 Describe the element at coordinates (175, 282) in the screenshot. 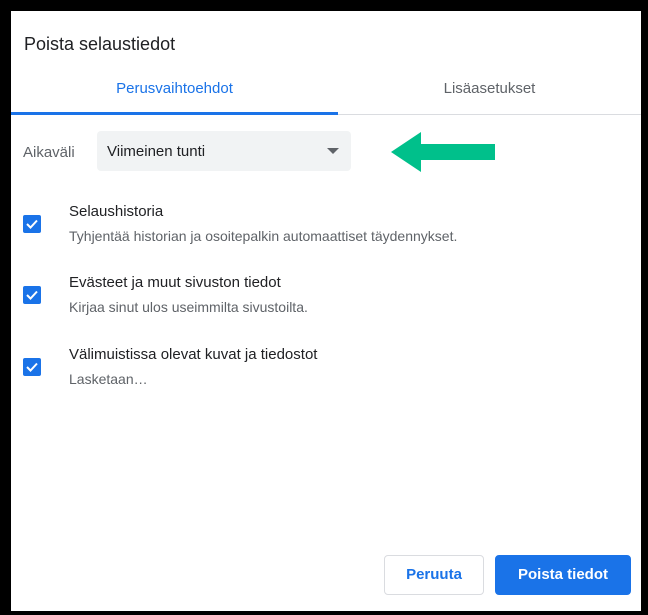

I see `option-title: Evästeet ja muut sivuston tiedot` at that location.